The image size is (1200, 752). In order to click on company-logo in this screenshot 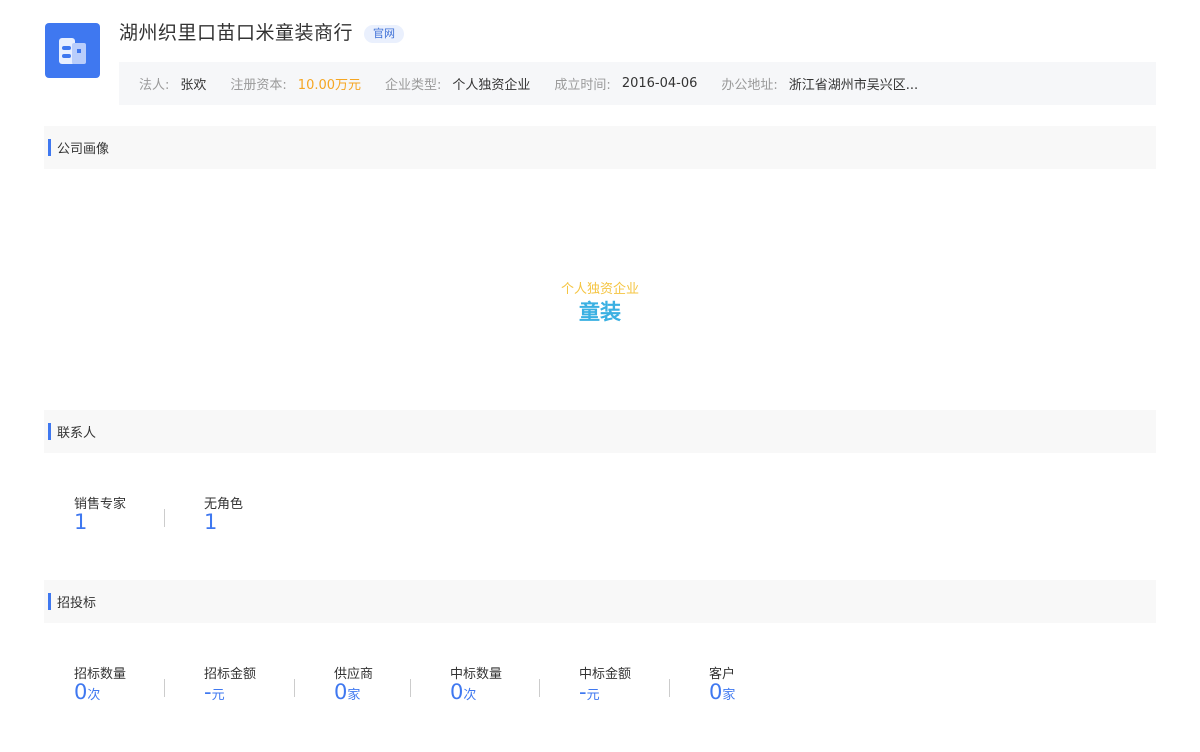, I will do `click(72, 50)`.